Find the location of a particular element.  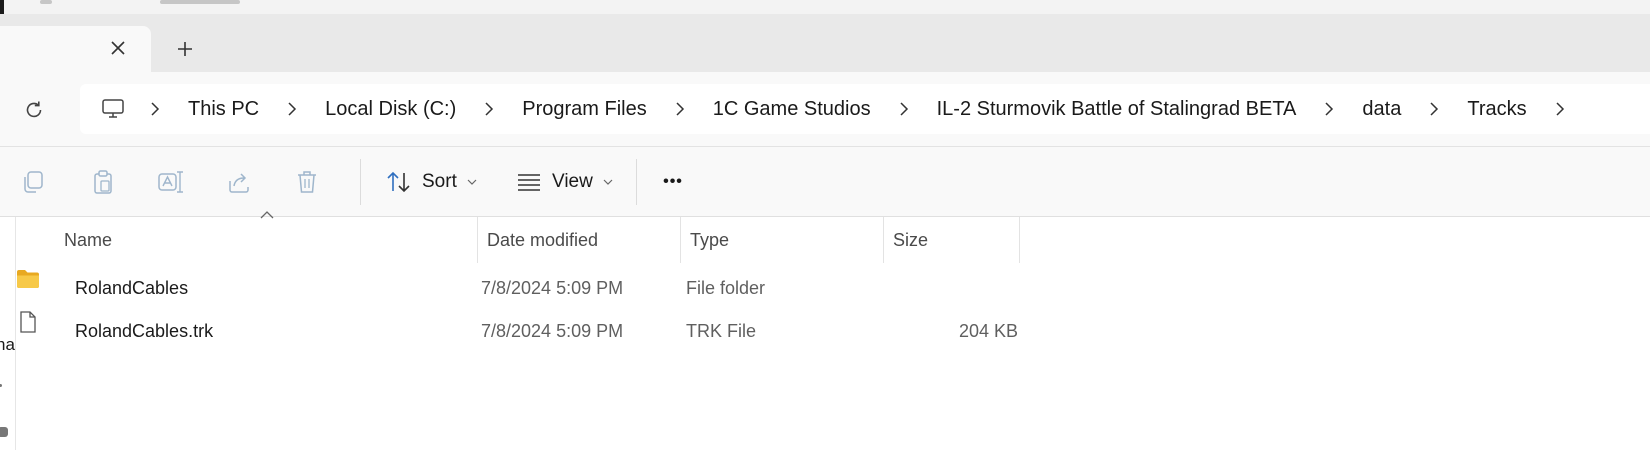

plus-icon is located at coordinates (185, 49).